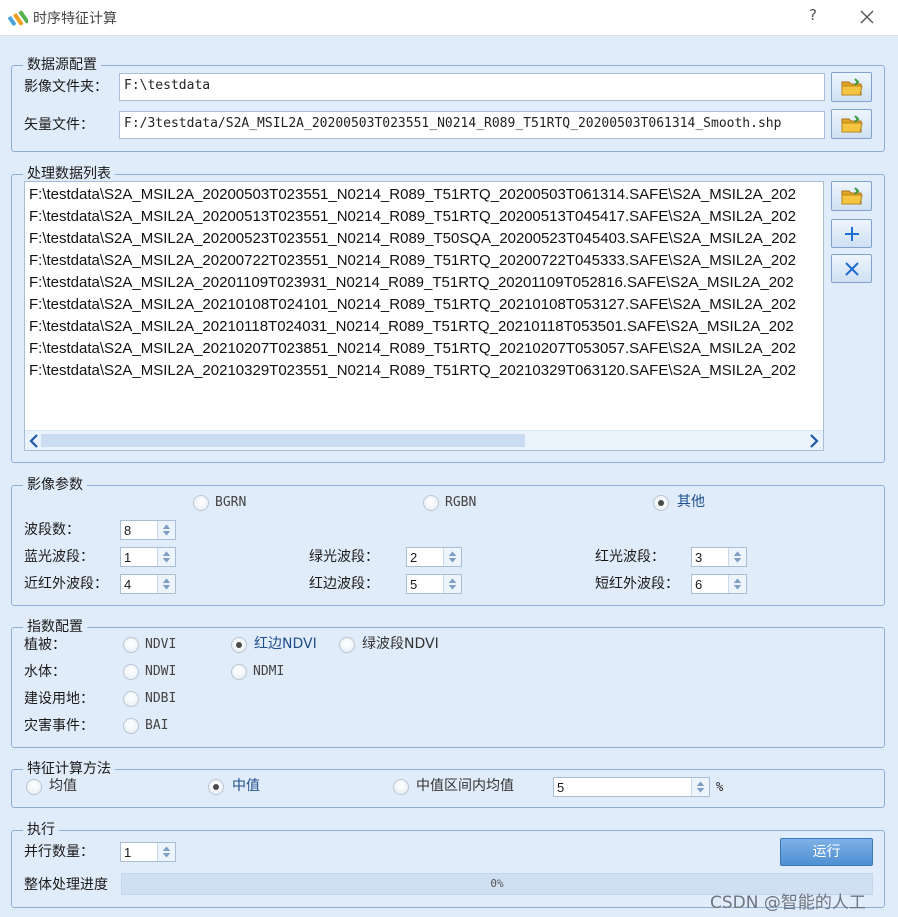  What do you see at coordinates (52, 530) in the screenshot?
I see `band-count-label: 波段数：` at bounding box center [52, 530].